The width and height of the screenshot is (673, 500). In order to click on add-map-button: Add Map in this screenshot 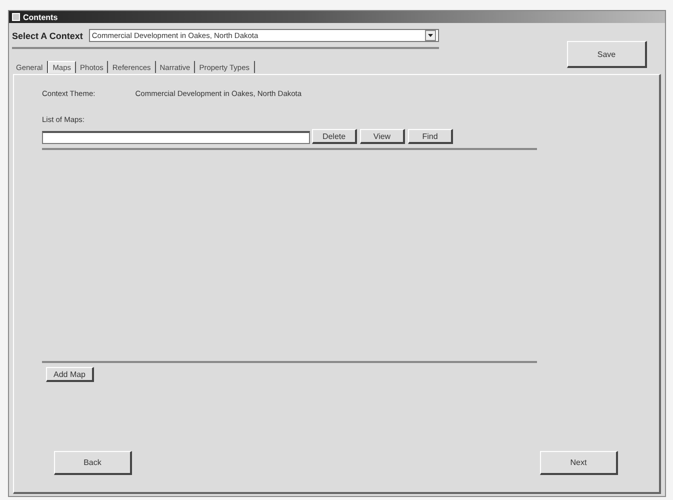, I will do `click(70, 374)`.